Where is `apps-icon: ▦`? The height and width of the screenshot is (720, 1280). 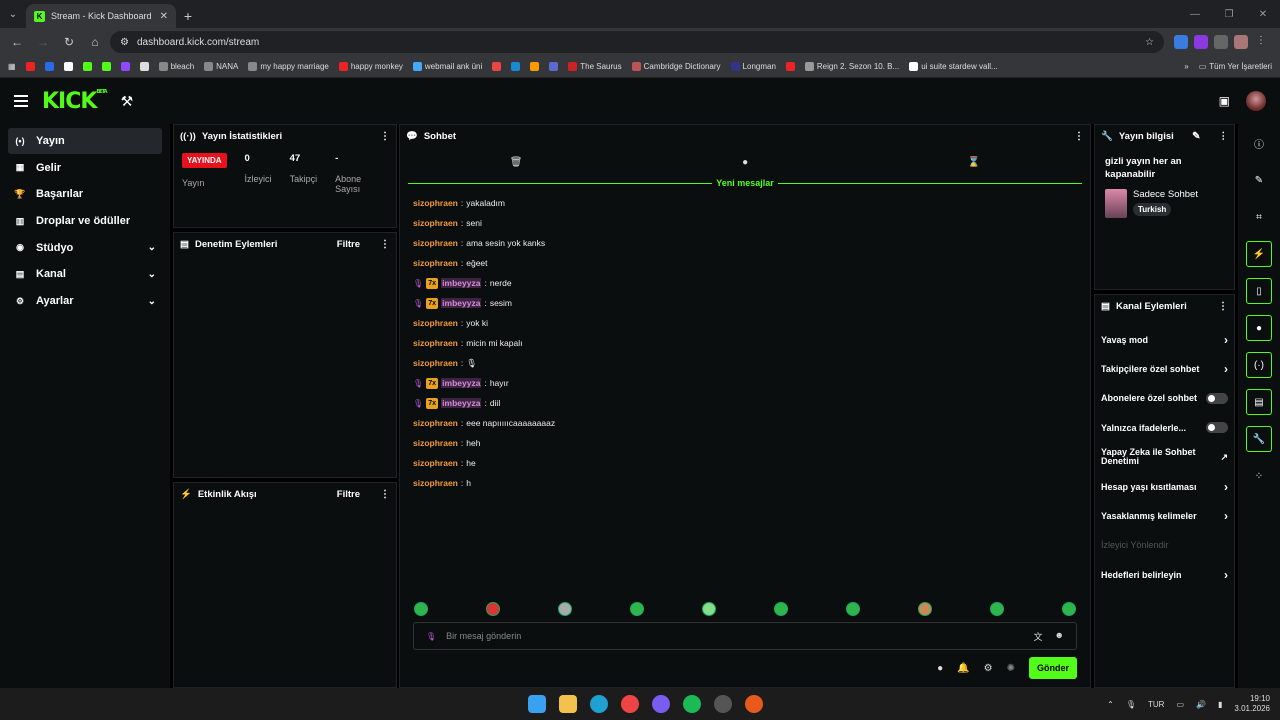 apps-icon: ▦ is located at coordinates (12, 66).